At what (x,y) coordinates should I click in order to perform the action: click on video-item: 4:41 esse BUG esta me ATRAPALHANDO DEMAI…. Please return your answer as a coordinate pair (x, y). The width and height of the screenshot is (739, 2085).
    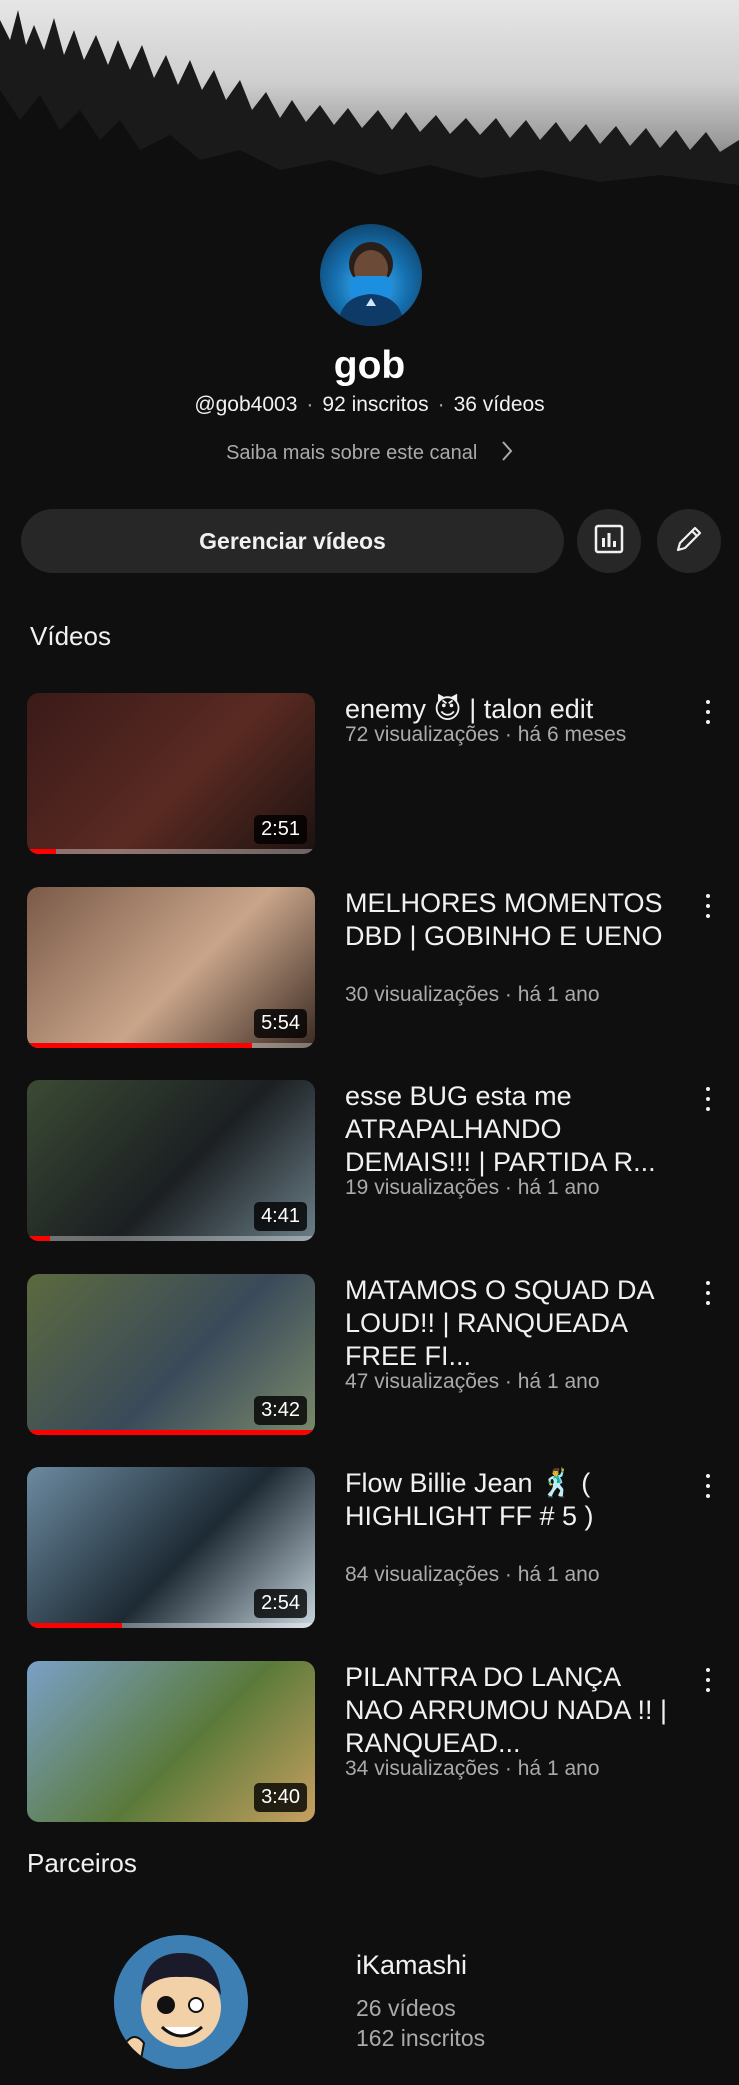
    Looking at the image, I should click on (369, 1161).